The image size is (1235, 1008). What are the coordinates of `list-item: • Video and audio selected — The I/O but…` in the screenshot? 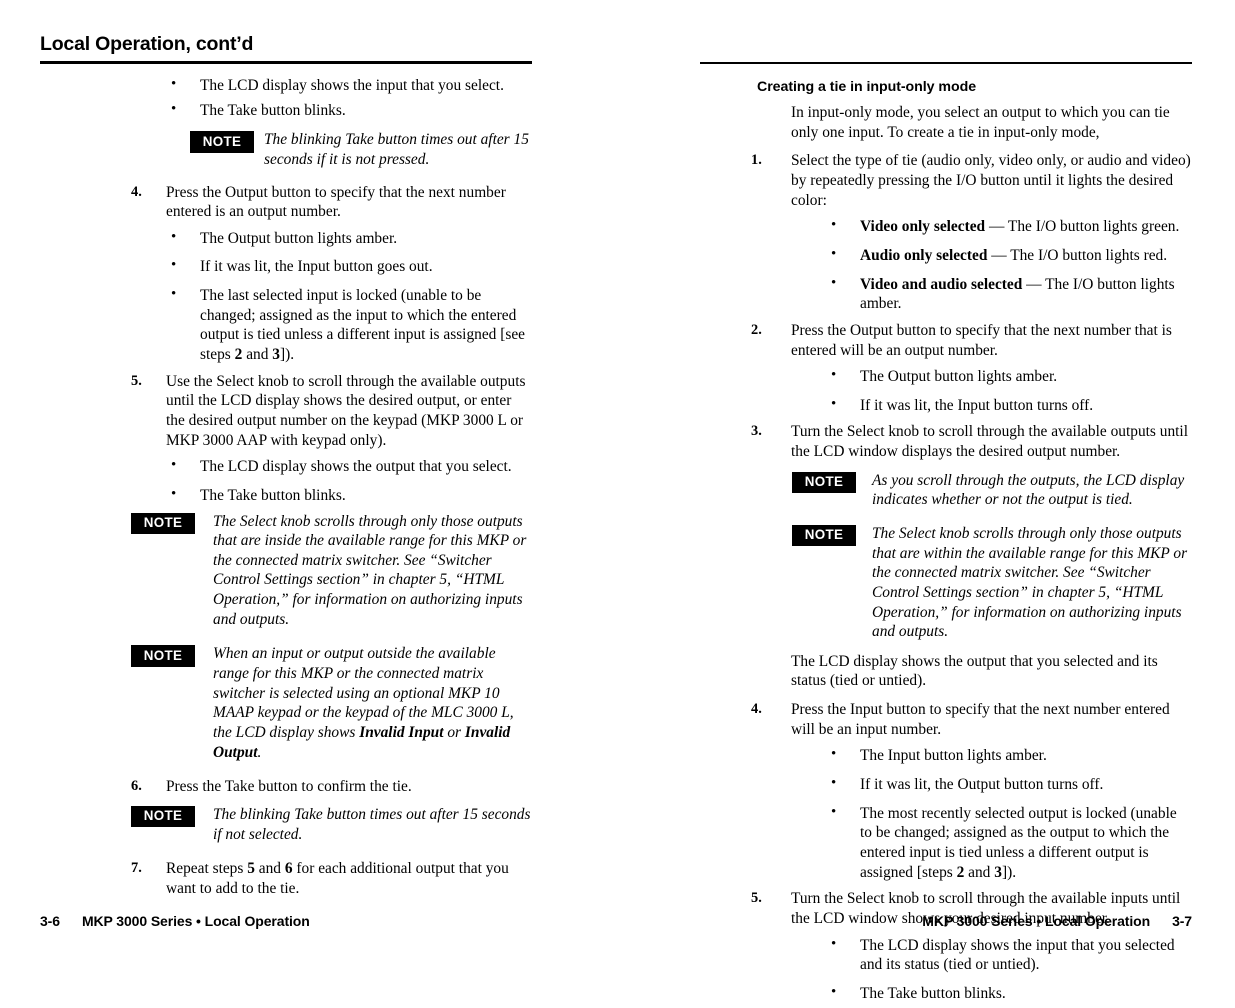 It's located at (946, 294).